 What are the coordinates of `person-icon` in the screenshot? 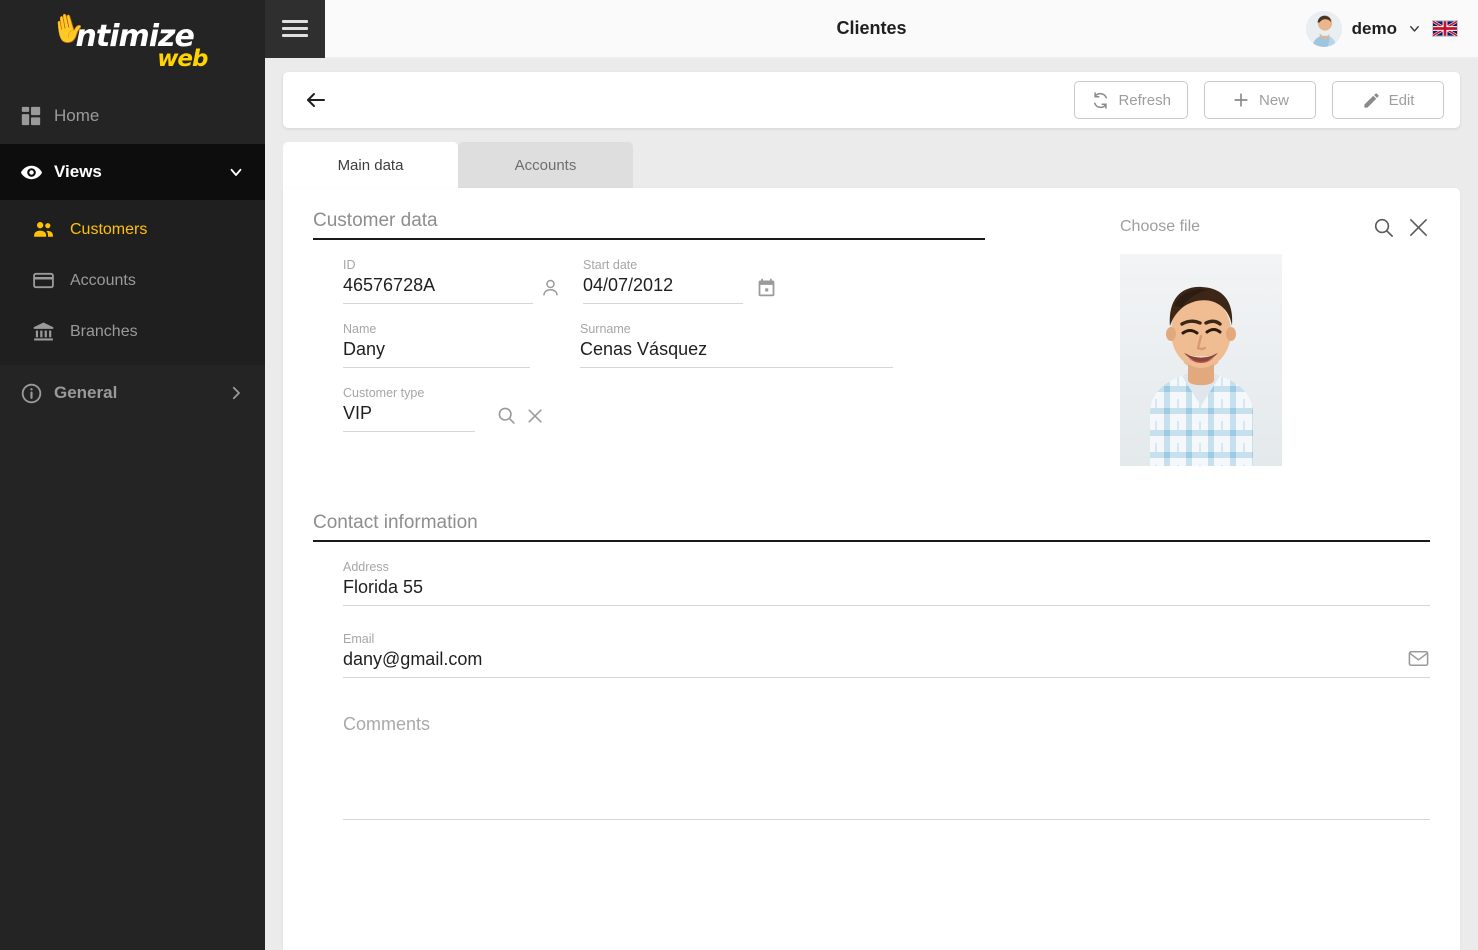 It's located at (550, 287).